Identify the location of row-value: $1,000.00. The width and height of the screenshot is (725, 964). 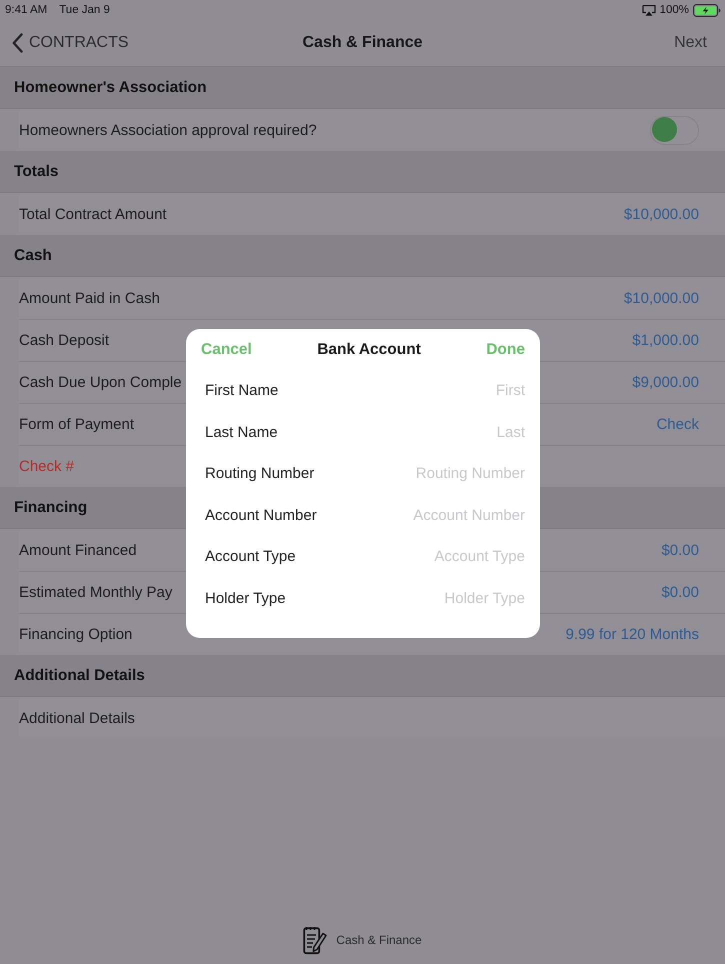
(665, 340).